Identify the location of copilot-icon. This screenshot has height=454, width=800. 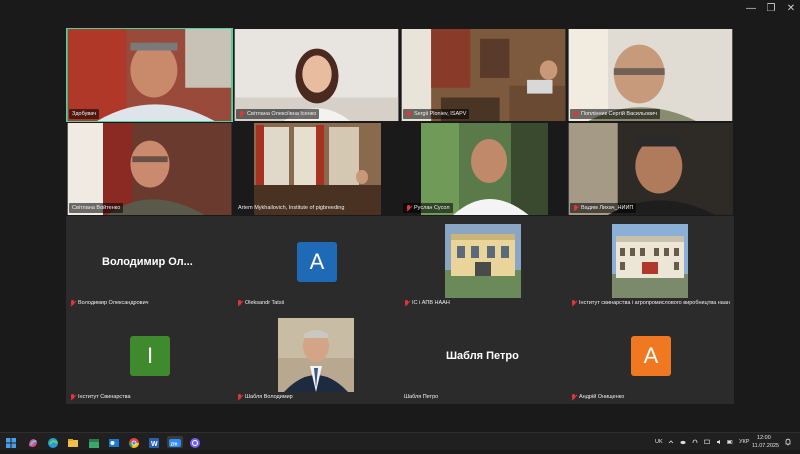
(33, 442).